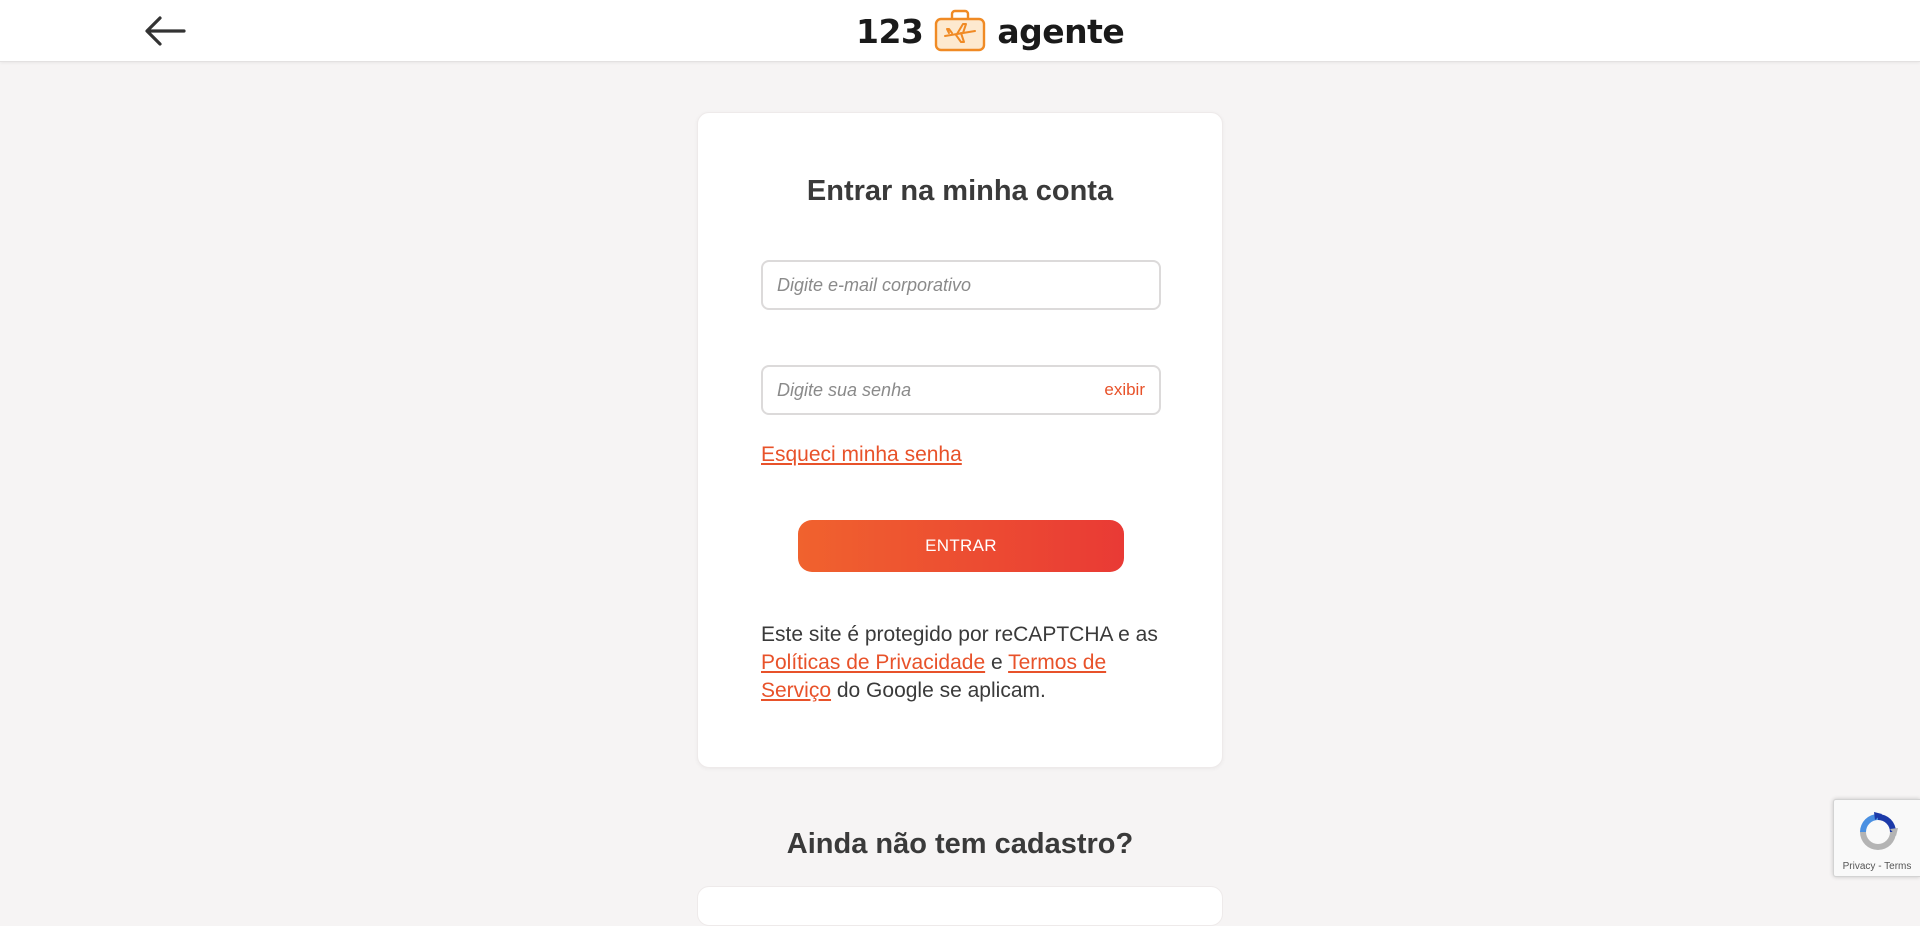  Describe the element at coordinates (1124, 390) in the screenshot. I see `show-password-toggle: exibir` at that location.